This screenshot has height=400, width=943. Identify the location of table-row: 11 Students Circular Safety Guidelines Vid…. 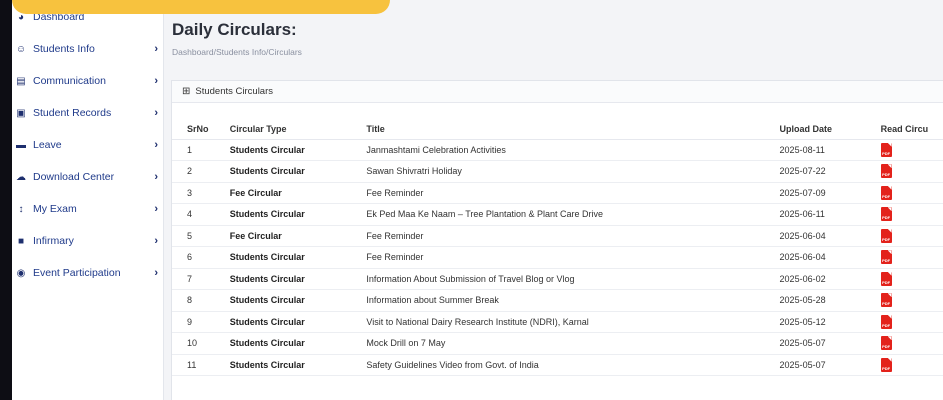
(557, 365).